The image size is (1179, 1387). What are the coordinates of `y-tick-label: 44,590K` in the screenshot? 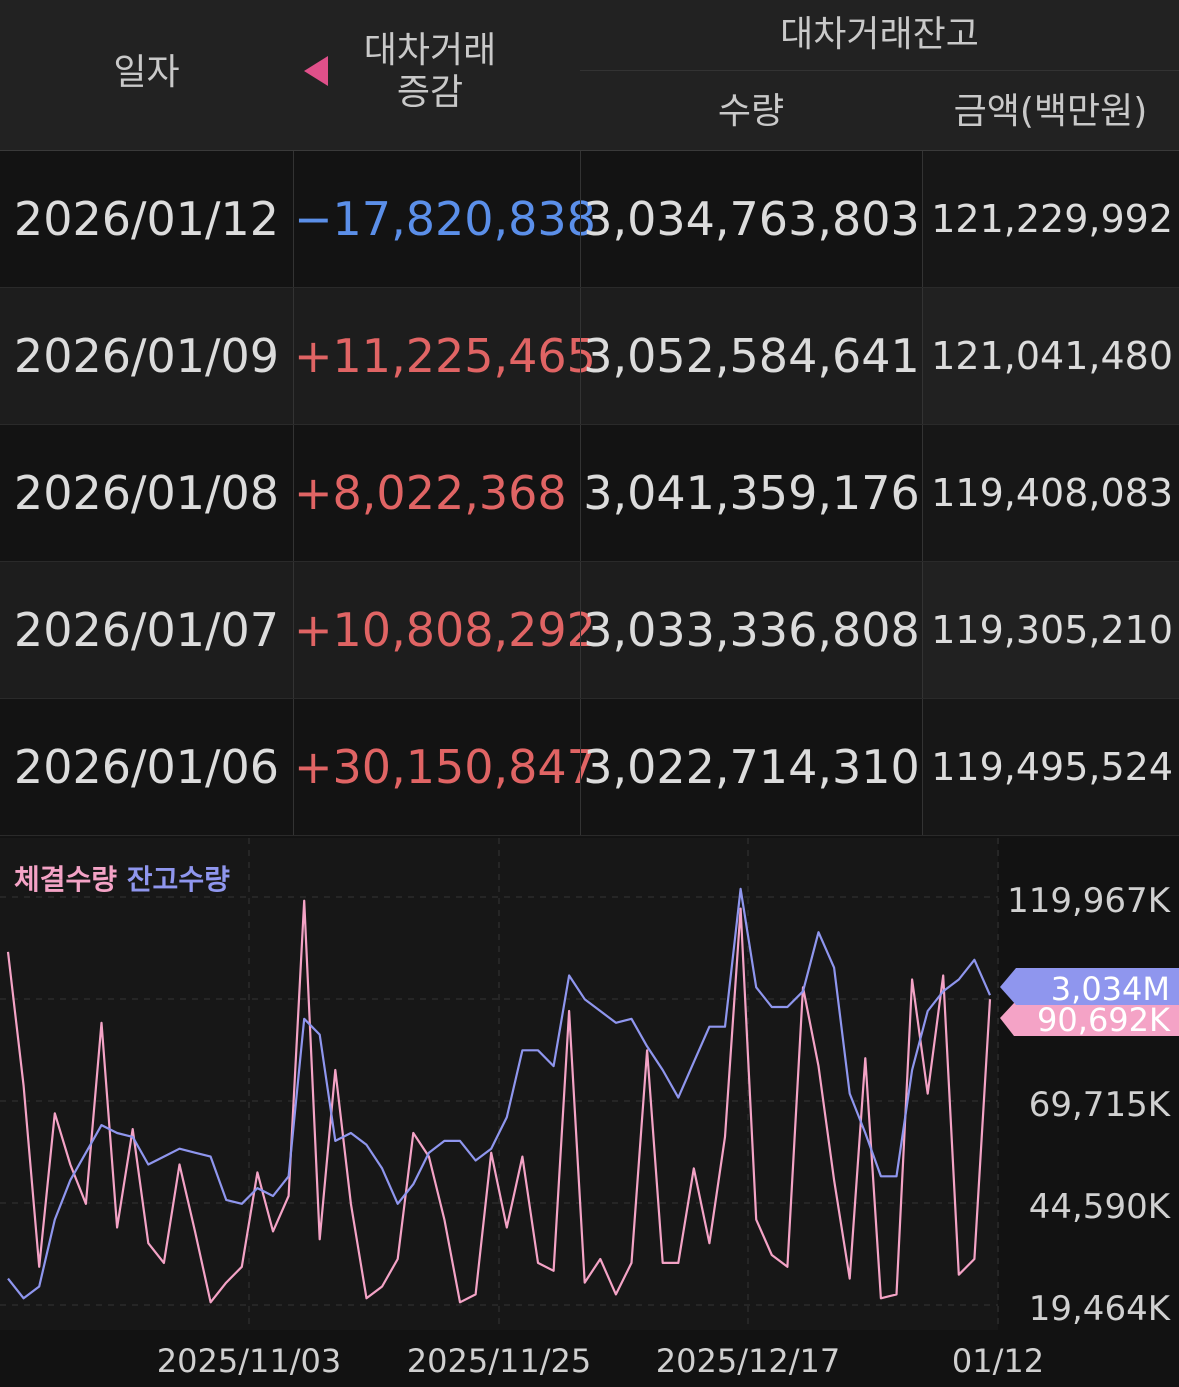 It's located at (1100, 1207).